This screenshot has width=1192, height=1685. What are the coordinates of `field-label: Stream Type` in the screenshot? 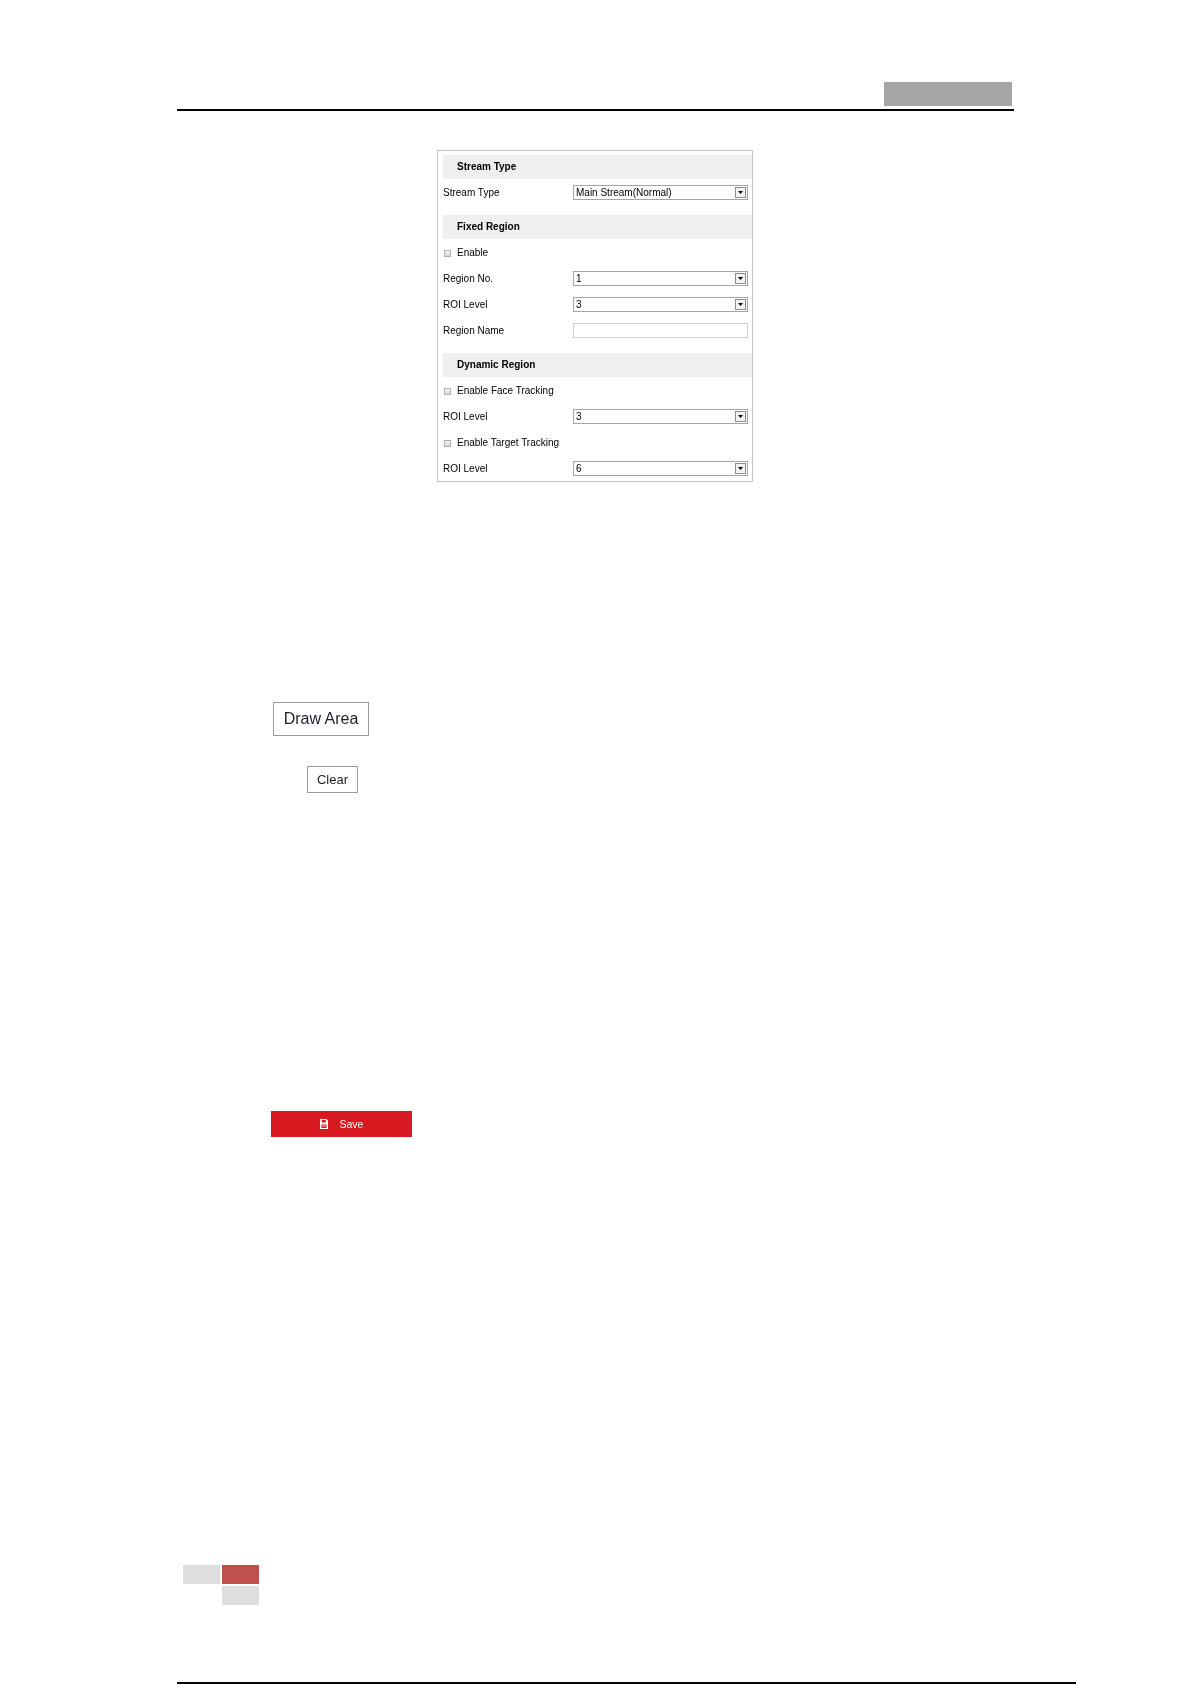 It's located at (472, 192).